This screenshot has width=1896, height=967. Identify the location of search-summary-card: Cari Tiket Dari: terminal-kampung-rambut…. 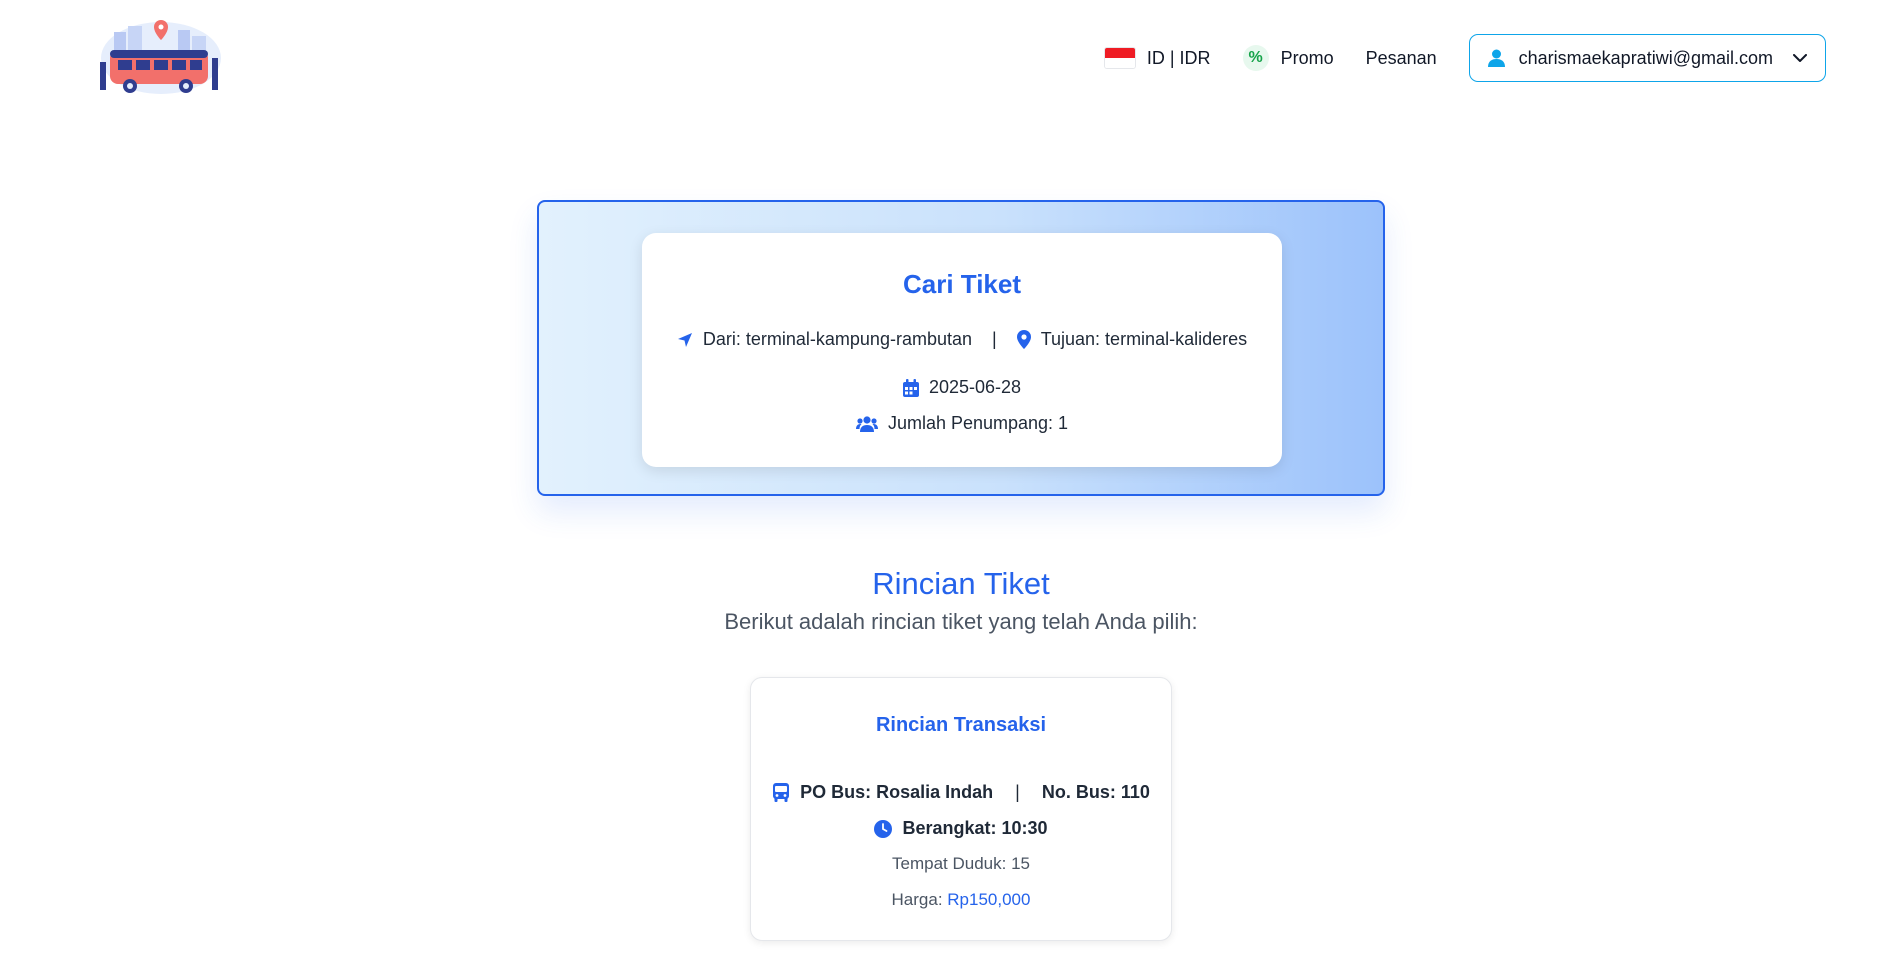
(962, 350).